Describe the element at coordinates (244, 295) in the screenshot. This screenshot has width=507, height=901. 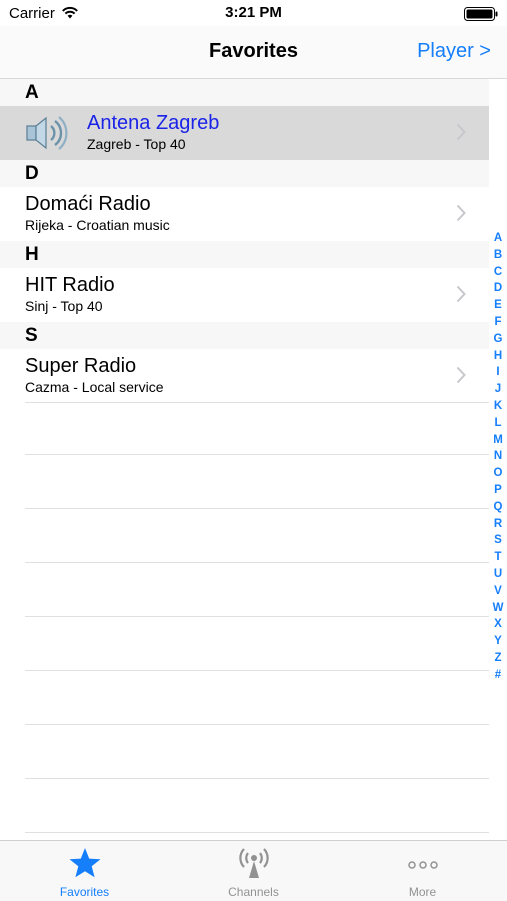
I see `list-item: HIT Radio Sinj - Top 40` at that location.